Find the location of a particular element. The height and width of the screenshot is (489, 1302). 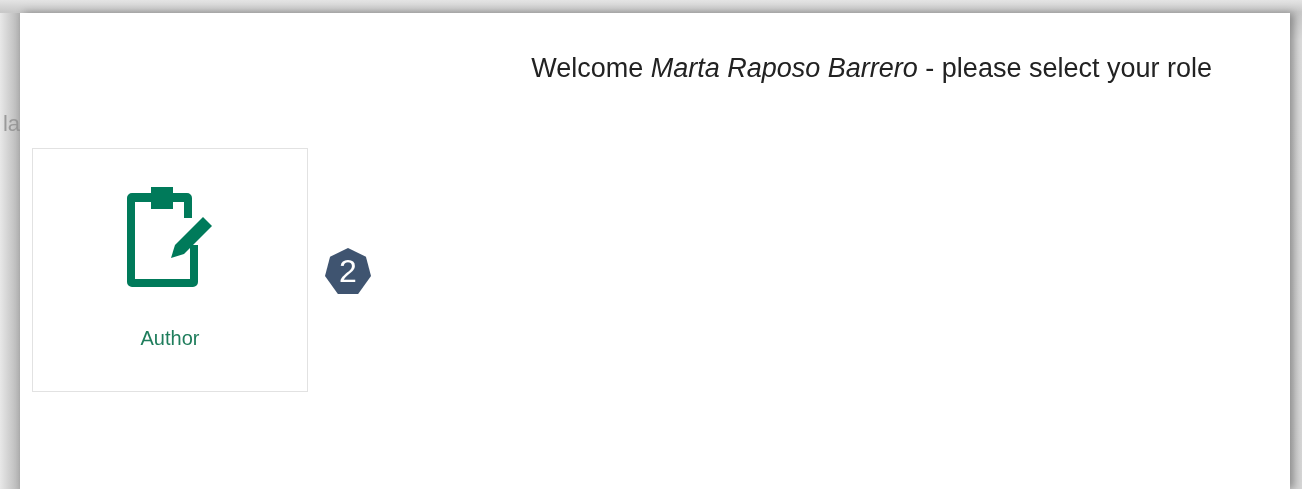

welcome-heading: Welcome Marta Raposo Barrero - please select your role is located at coordinates (871, 68).